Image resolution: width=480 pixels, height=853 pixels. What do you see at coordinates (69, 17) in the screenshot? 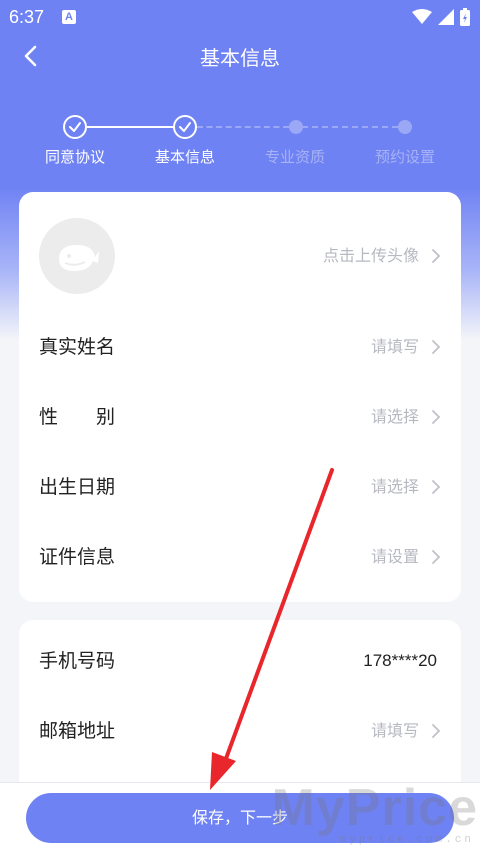
I see `notification-icon: A` at bounding box center [69, 17].